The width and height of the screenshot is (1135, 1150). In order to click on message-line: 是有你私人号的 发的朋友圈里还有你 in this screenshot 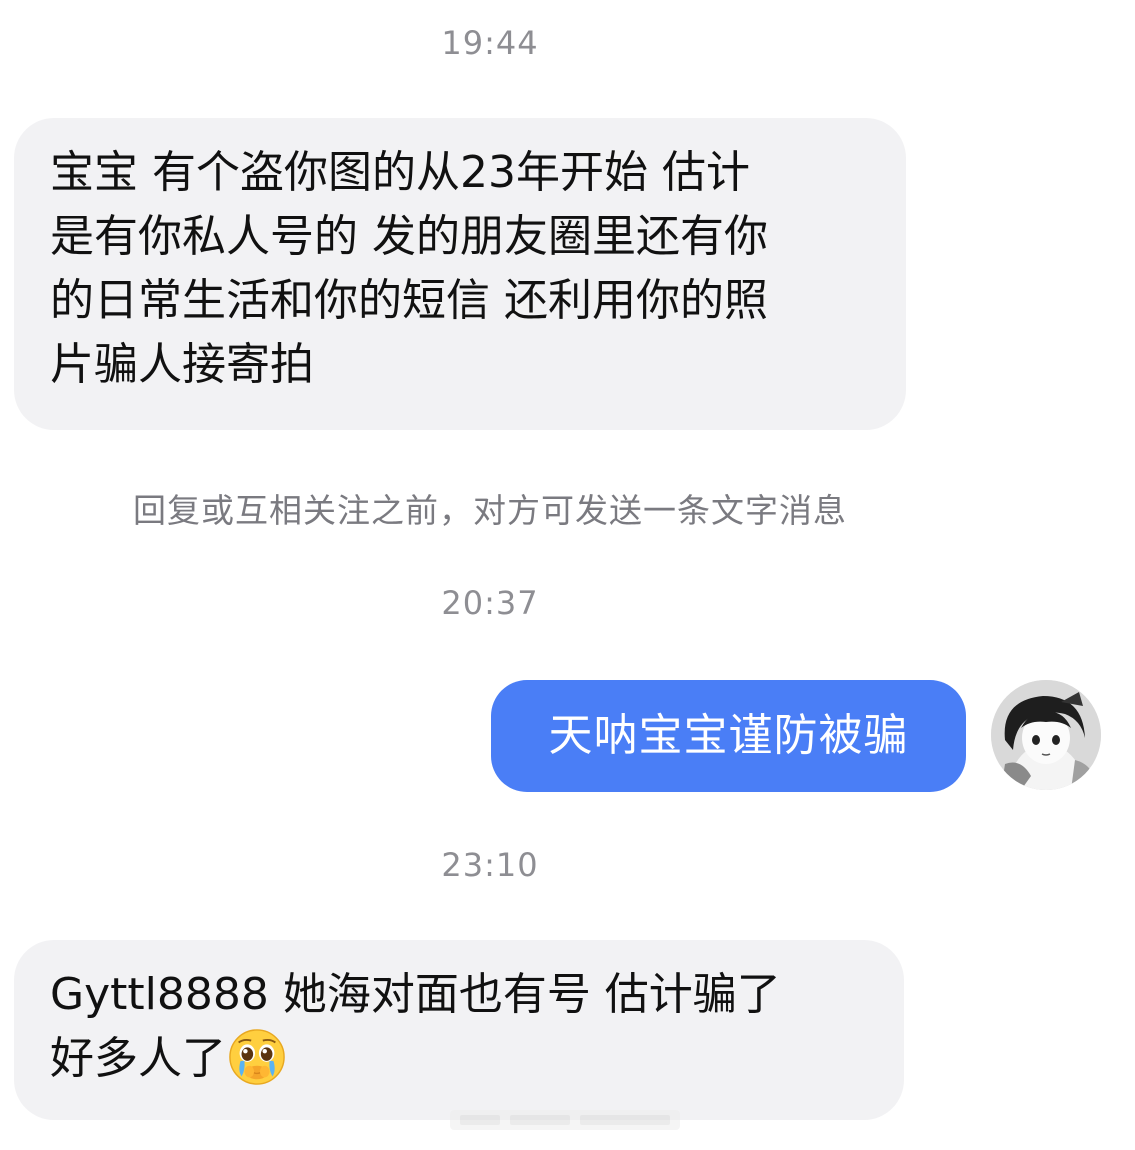, I will do `click(409, 236)`.